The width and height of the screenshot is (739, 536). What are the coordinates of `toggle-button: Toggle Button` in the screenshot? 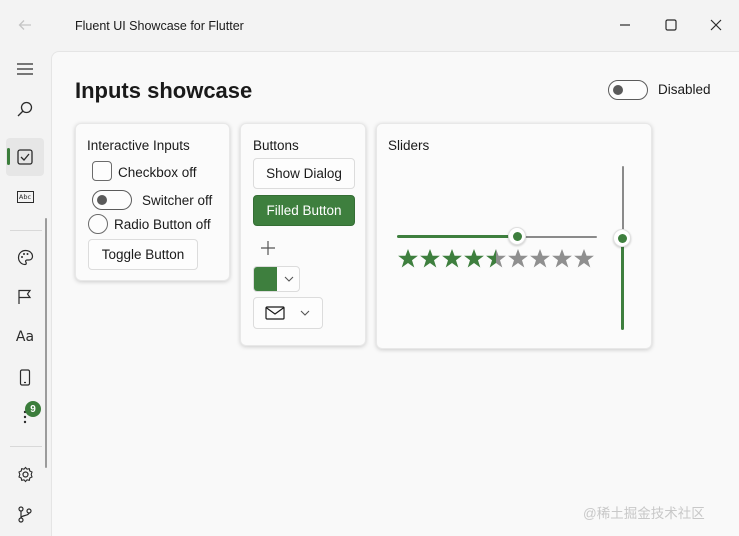 It's located at (143, 254).